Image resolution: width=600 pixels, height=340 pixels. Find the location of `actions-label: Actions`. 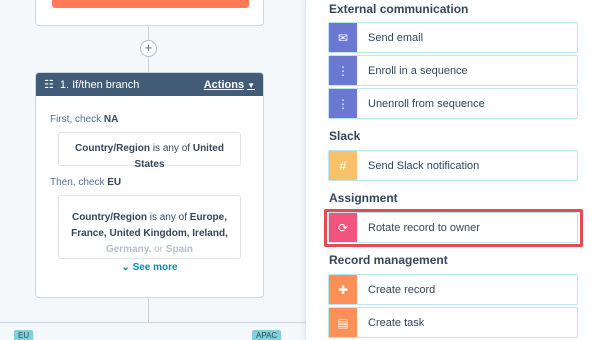

actions-label: Actions is located at coordinates (224, 84).